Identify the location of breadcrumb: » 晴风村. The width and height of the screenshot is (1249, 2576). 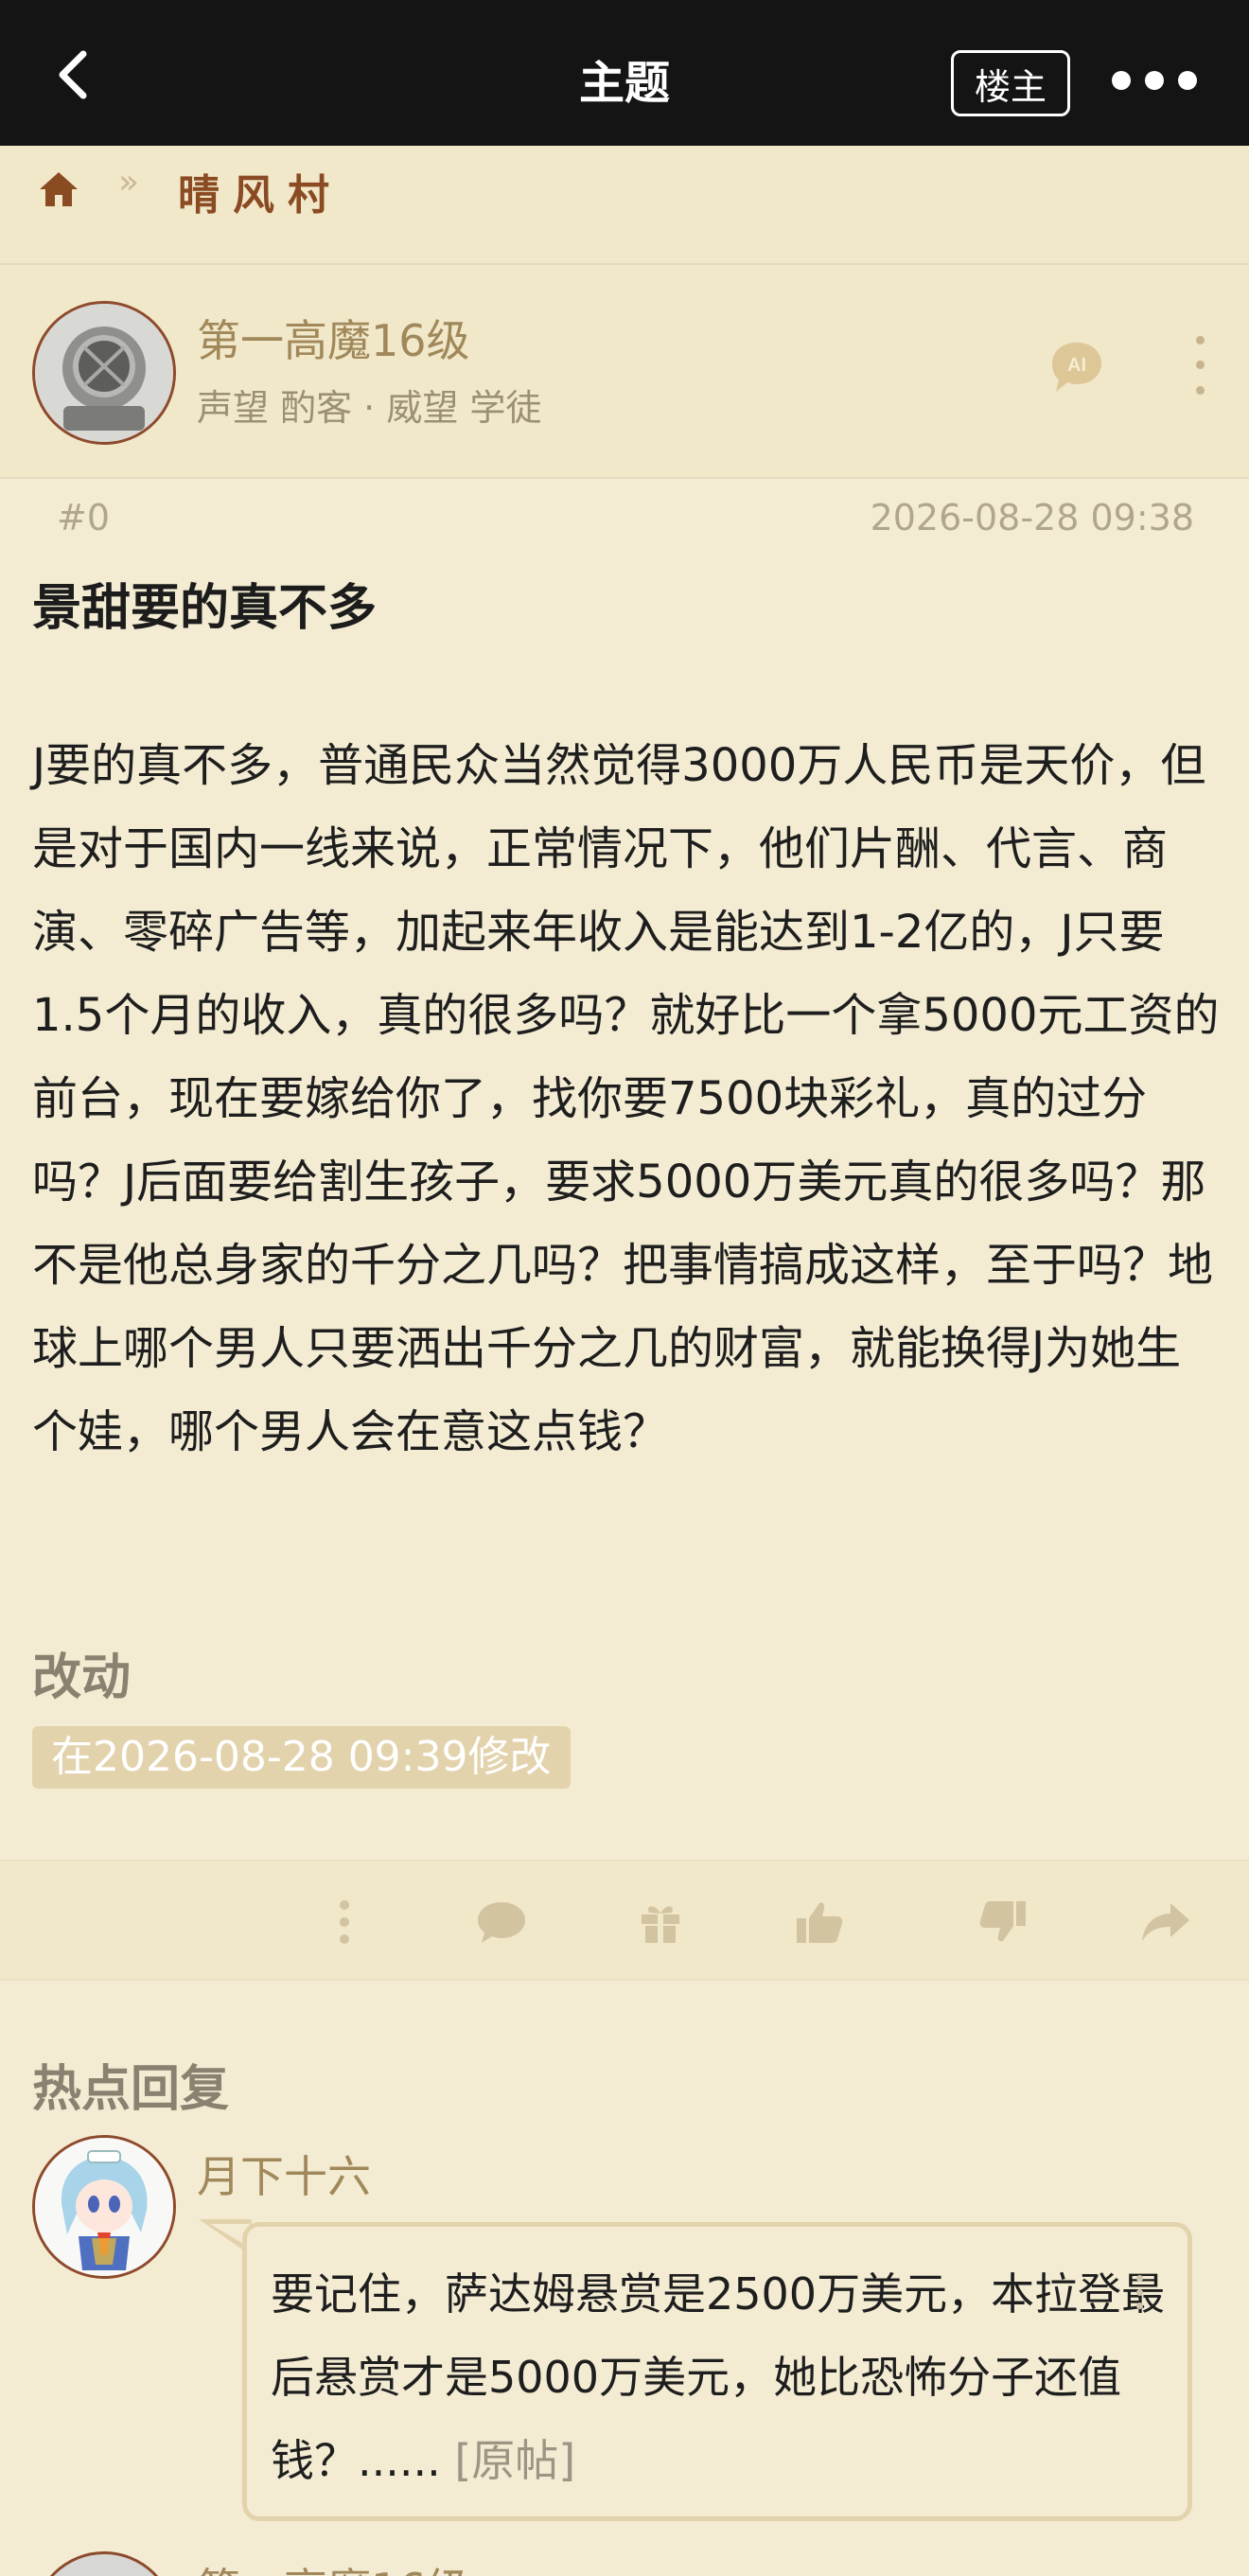
(624, 205).